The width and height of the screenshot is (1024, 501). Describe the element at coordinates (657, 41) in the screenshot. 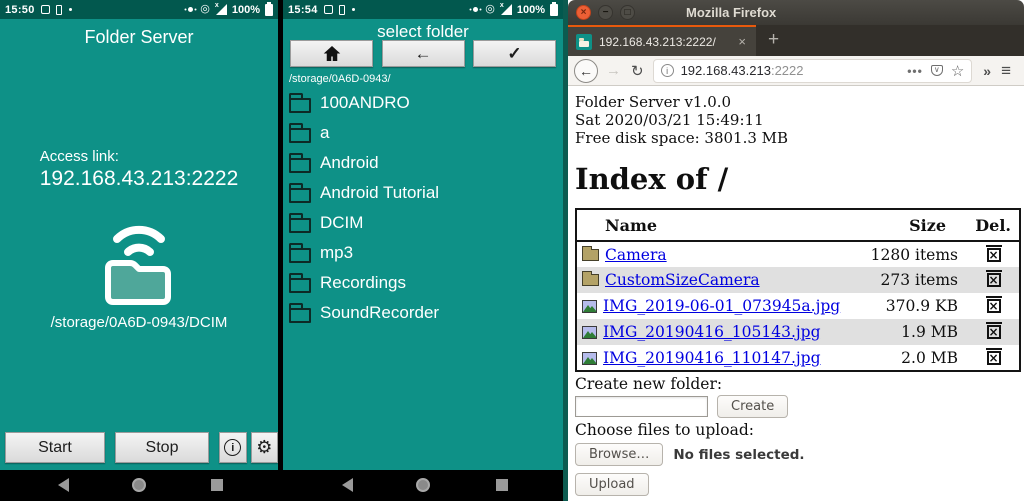

I see `tab-title: 192.168.43.213:2222/` at that location.